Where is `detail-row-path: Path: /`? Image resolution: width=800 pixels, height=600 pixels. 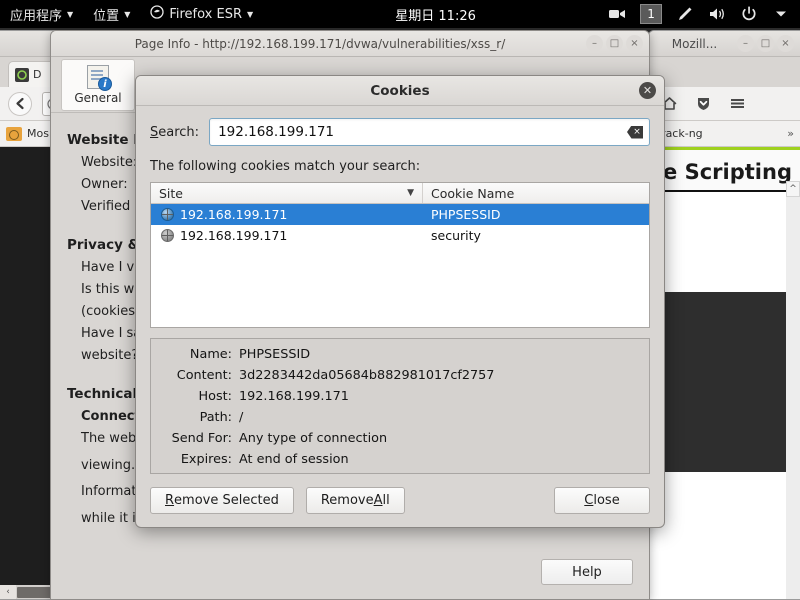
detail-row-path: Path: / is located at coordinates (400, 417).